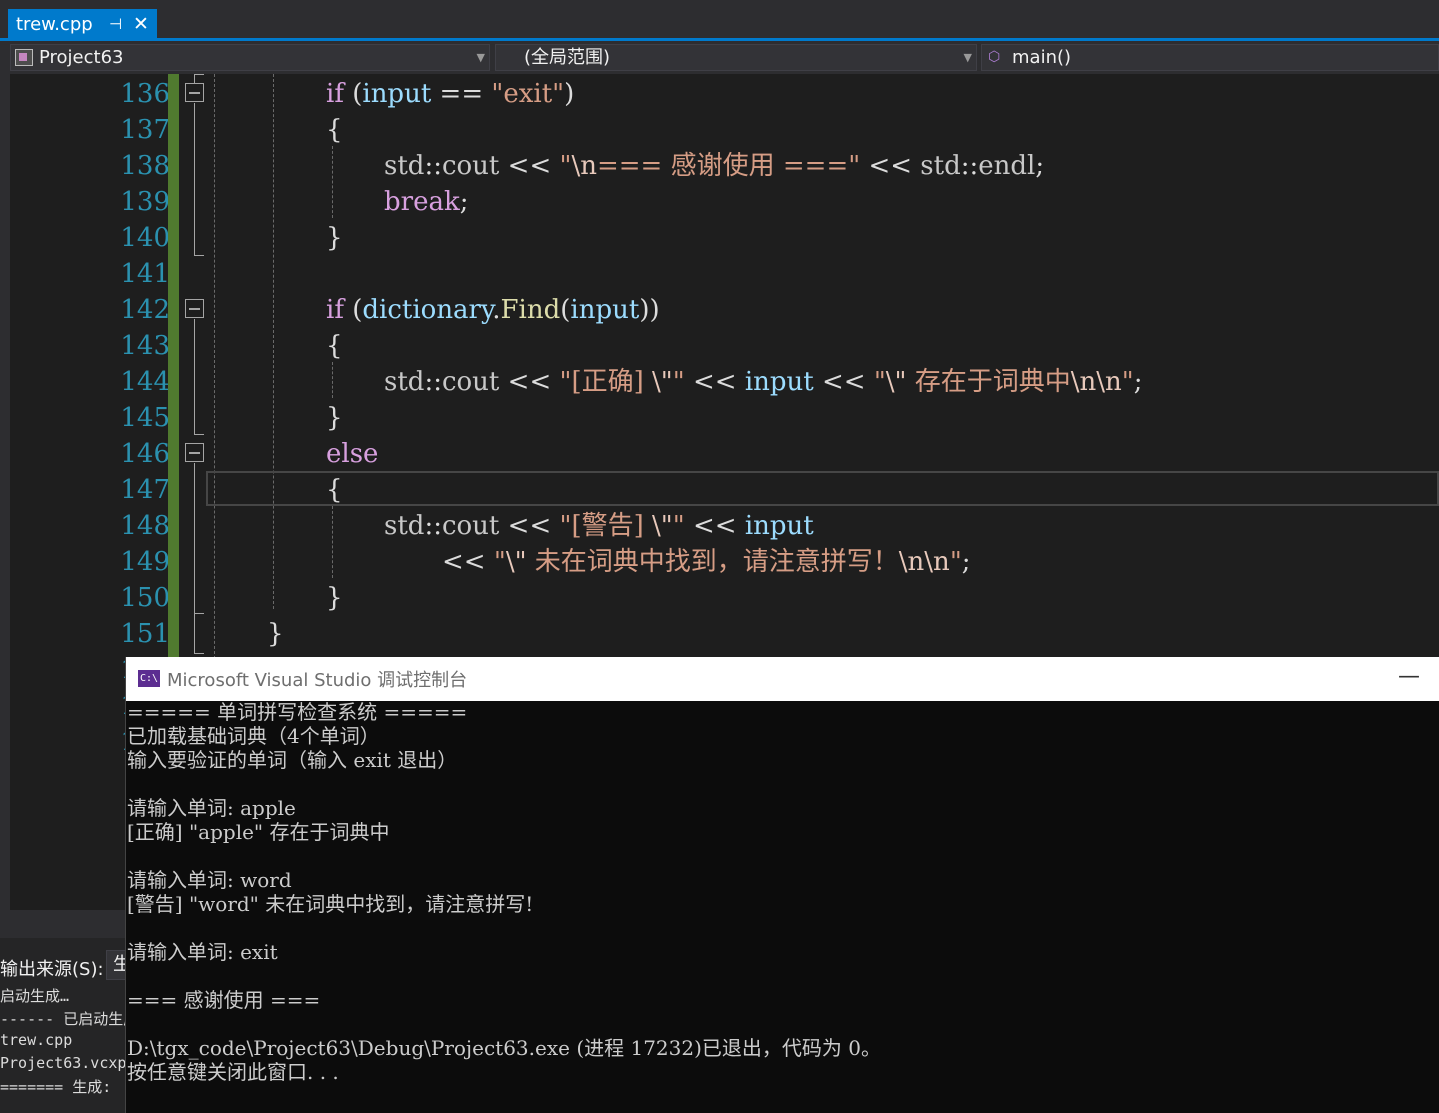 The width and height of the screenshot is (1439, 1113). Describe the element at coordinates (334, 418) in the screenshot. I see `code-line-145: }` at that location.